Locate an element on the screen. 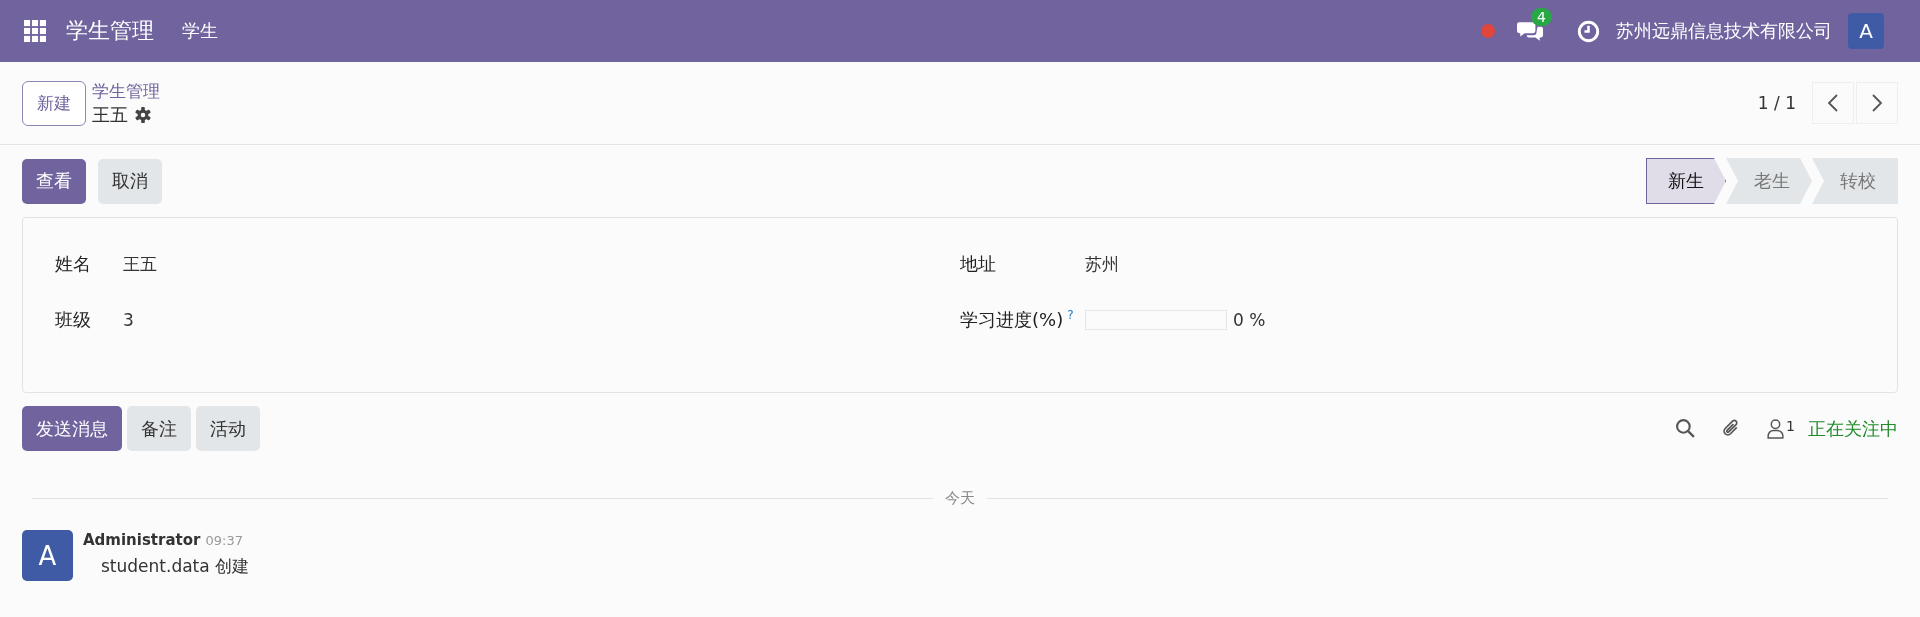 Image resolution: width=1920 pixels, height=617 pixels. message-count-badge: 4 is located at coordinates (1541, 17).